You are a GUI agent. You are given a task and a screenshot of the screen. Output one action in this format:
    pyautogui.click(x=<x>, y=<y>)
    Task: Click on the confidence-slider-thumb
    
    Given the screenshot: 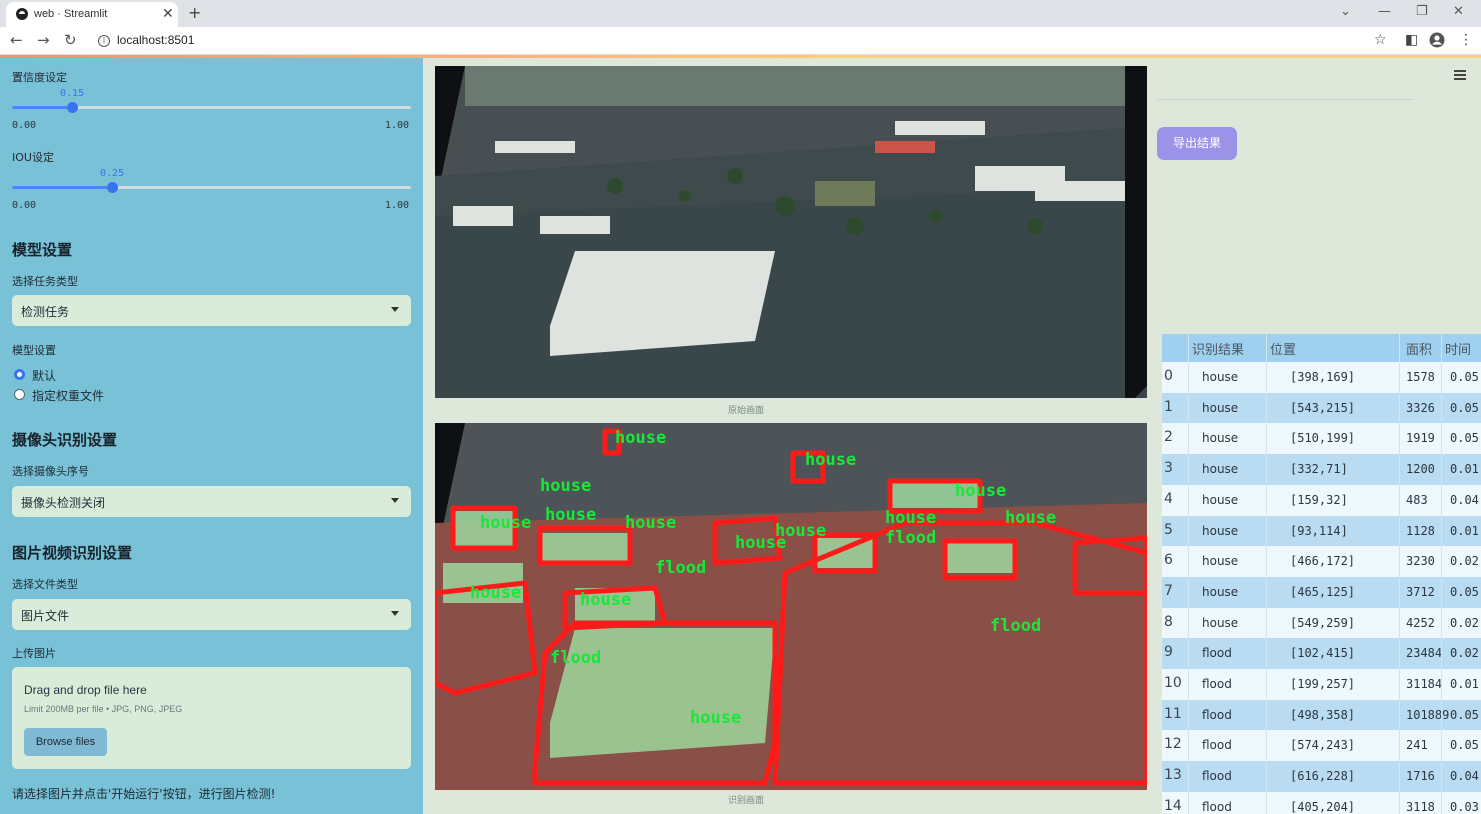 What is the action you would take?
    pyautogui.click(x=72, y=107)
    